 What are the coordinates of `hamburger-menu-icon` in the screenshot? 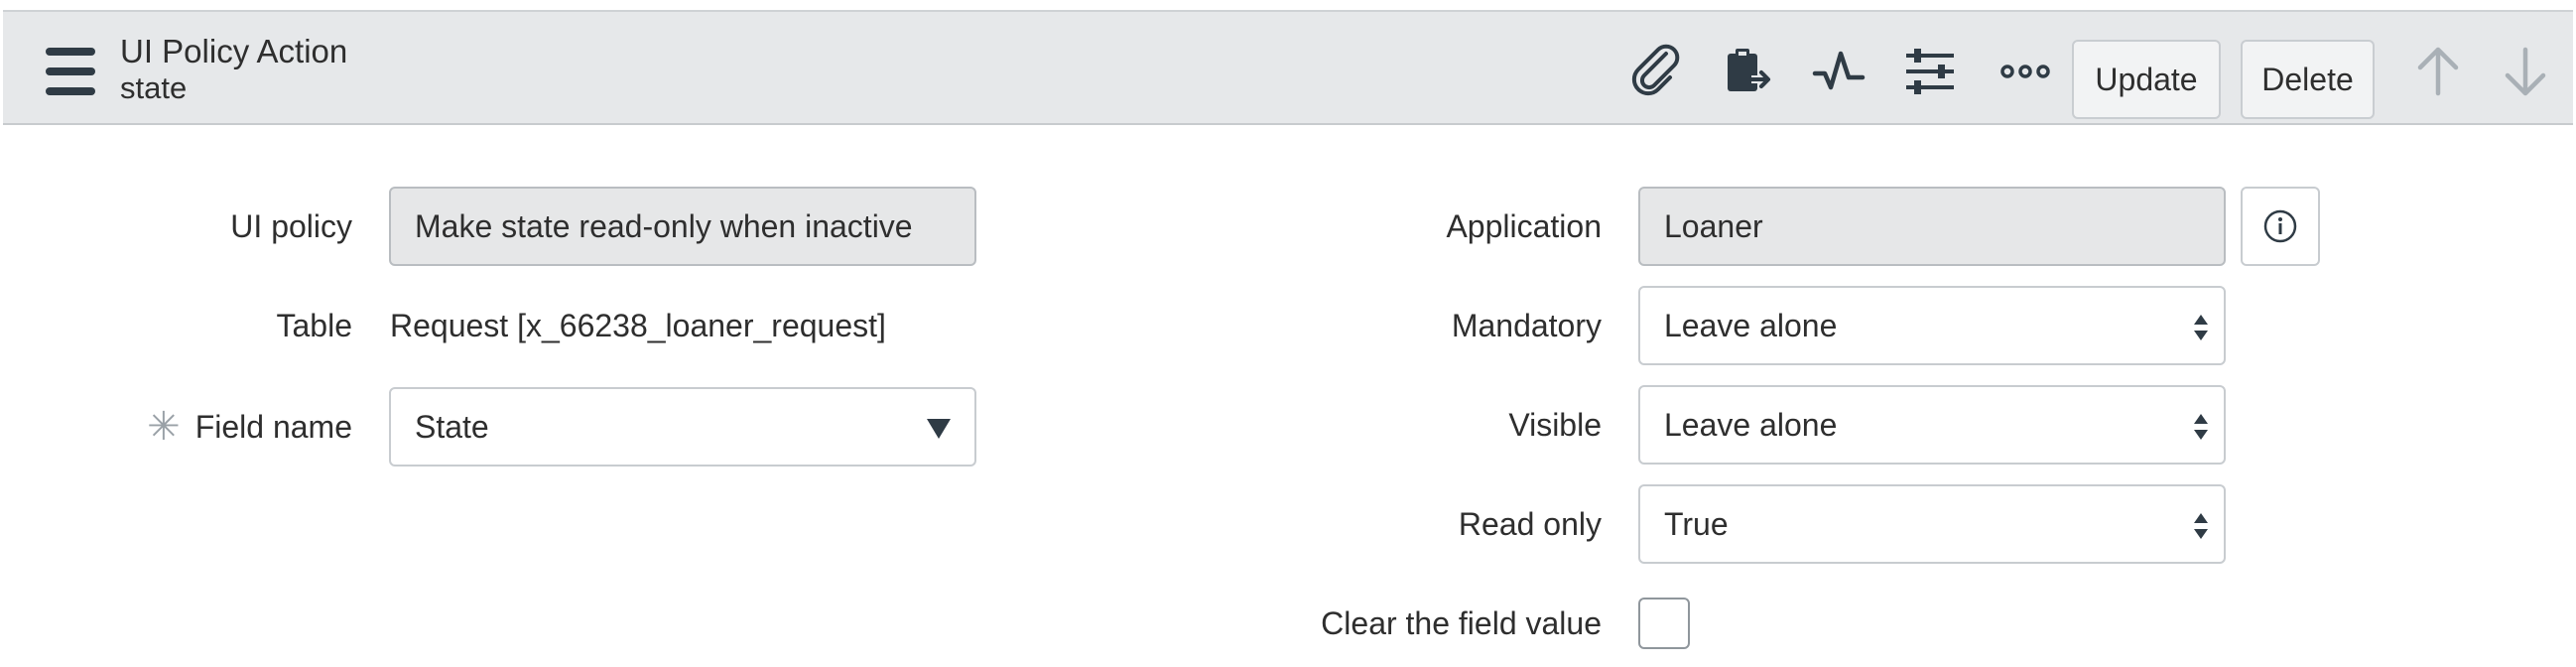 It's located at (73, 71).